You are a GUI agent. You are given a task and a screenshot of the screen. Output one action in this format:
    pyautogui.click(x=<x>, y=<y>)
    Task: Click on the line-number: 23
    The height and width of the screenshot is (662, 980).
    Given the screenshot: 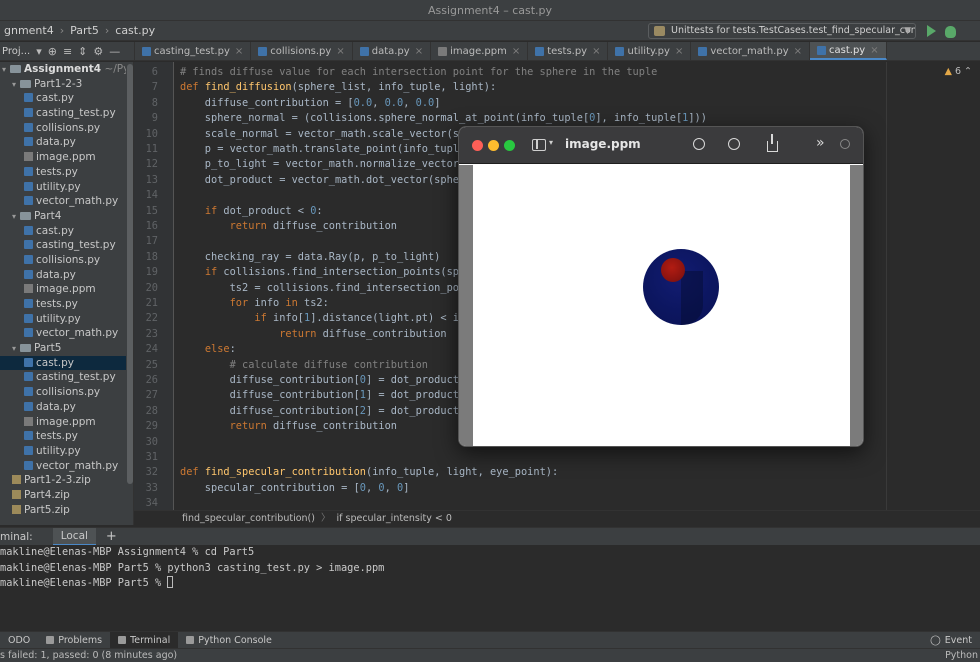 What is the action you would take?
    pyautogui.click(x=151, y=333)
    